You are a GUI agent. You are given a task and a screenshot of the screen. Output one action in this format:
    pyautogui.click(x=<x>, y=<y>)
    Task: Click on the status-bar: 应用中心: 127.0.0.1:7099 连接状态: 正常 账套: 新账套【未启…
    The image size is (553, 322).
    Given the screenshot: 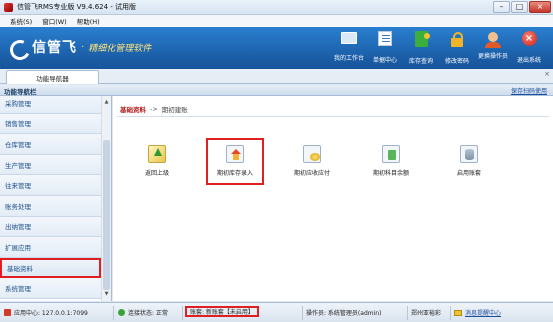 What is the action you would take?
    pyautogui.click(x=276, y=312)
    